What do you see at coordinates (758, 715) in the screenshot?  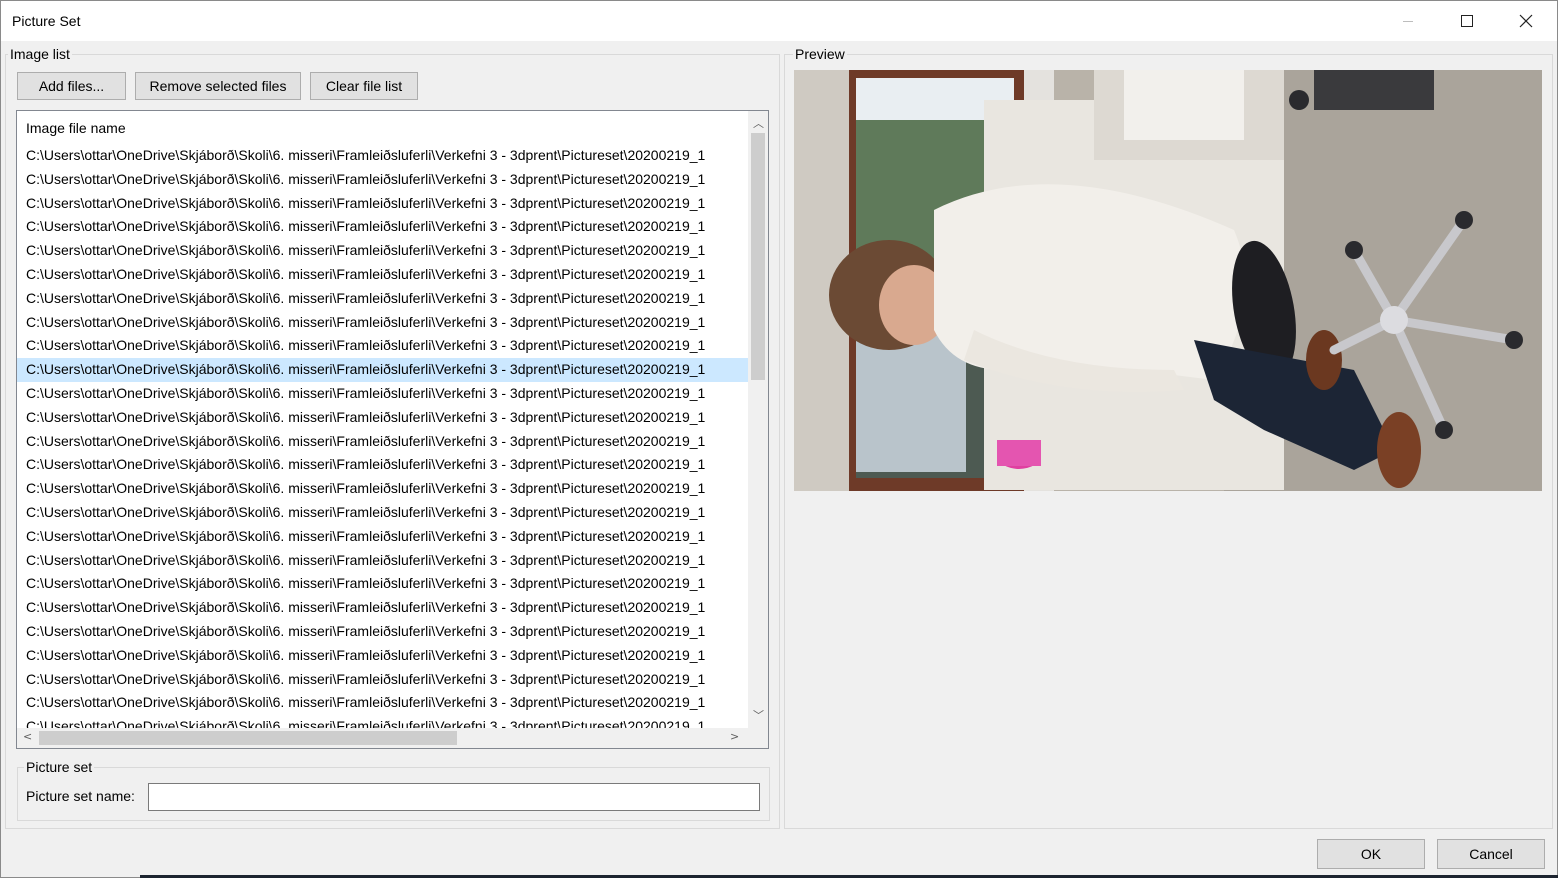 I see `scroll-down-icon: ﹀` at bounding box center [758, 715].